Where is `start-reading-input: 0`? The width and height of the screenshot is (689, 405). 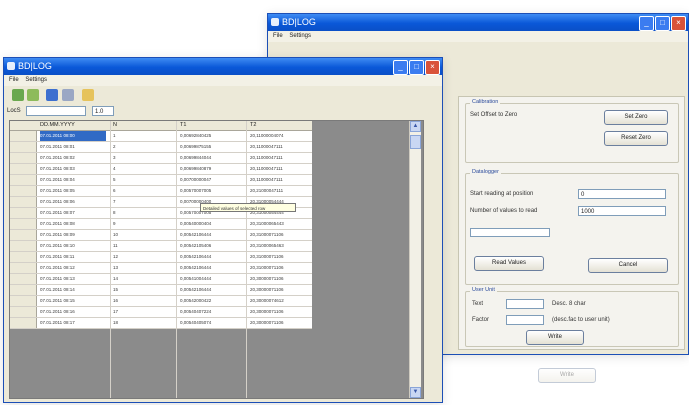 start-reading-input: 0 is located at coordinates (622, 194).